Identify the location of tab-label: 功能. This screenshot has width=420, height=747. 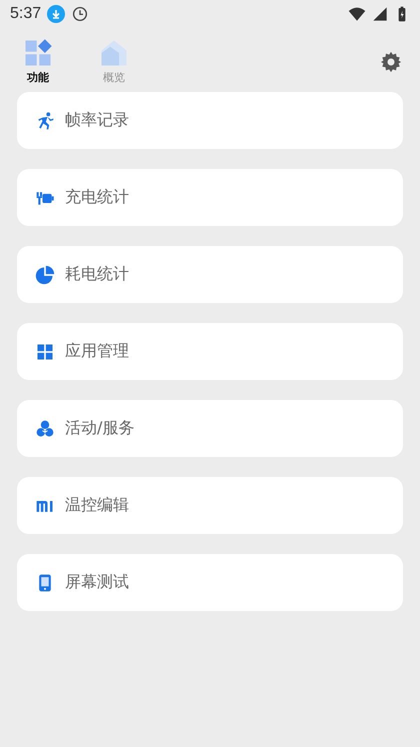
(38, 77).